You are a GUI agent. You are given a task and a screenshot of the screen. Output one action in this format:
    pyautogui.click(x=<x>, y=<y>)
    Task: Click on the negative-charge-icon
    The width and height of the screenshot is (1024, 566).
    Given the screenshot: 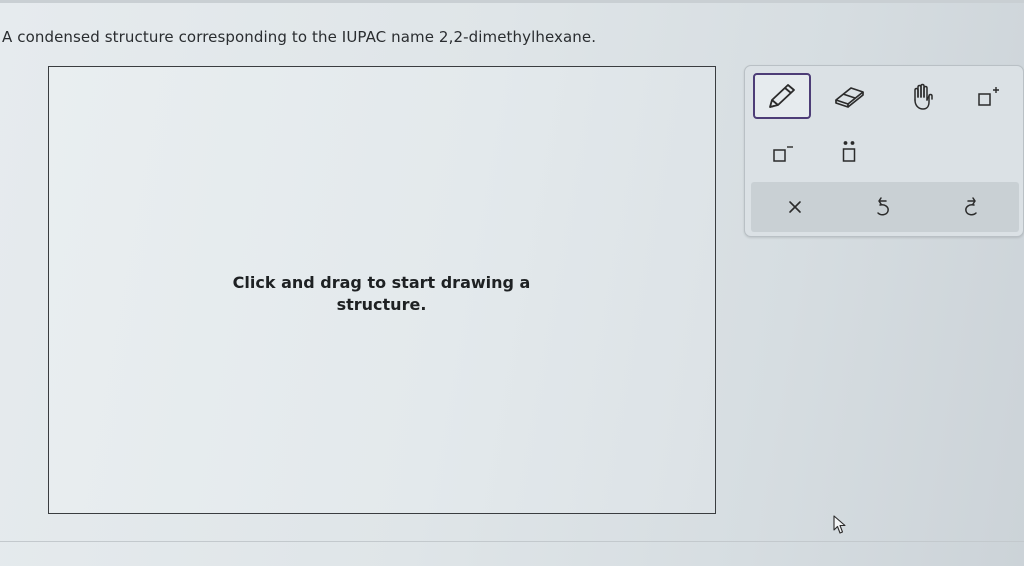 What is the action you would take?
    pyautogui.click(x=781, y=153)
    